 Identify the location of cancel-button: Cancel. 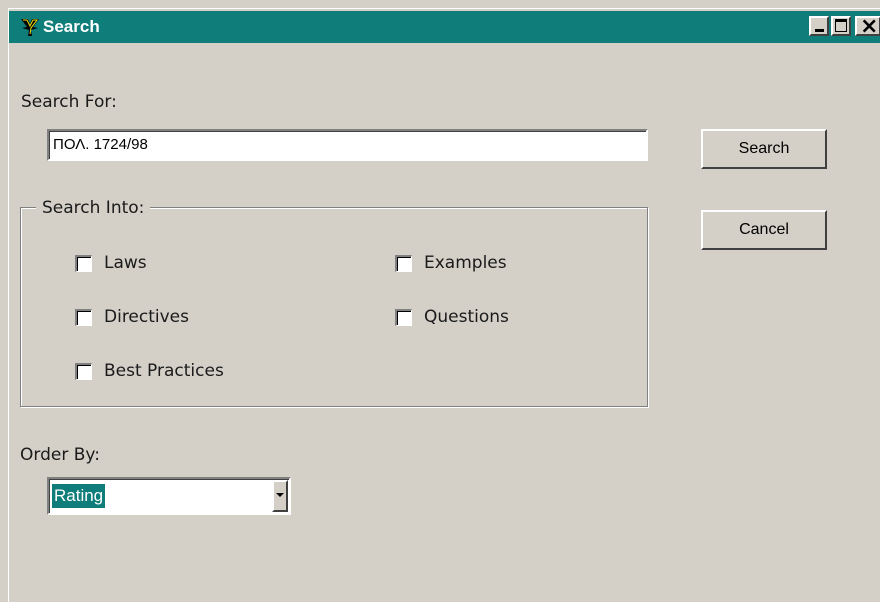
(764, 230).